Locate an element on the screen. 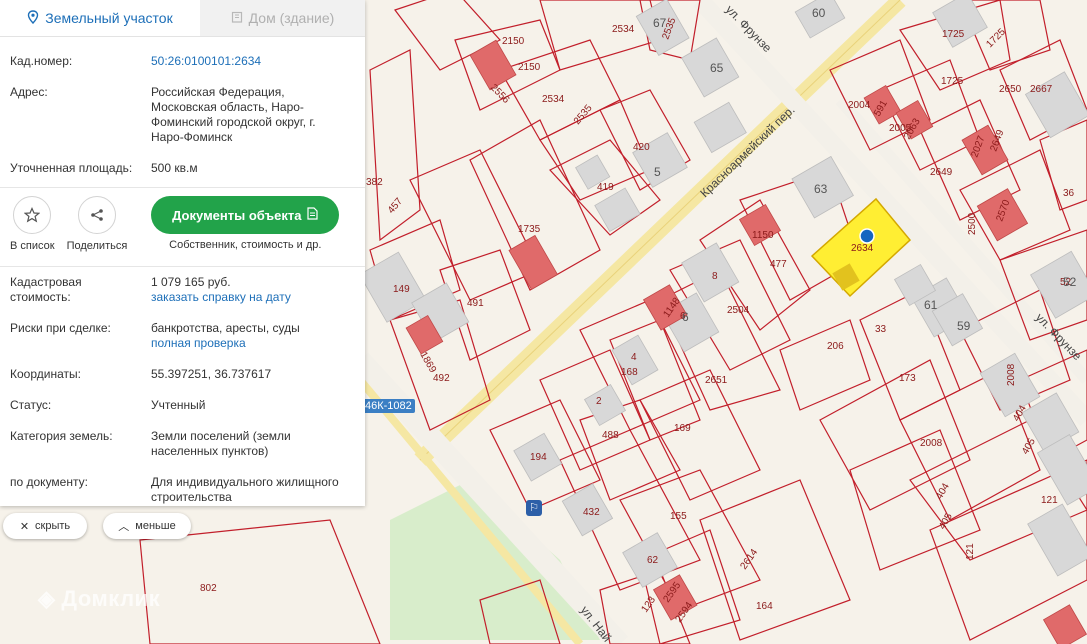  share-button: Поделиться is located at coordinates (97, 224).